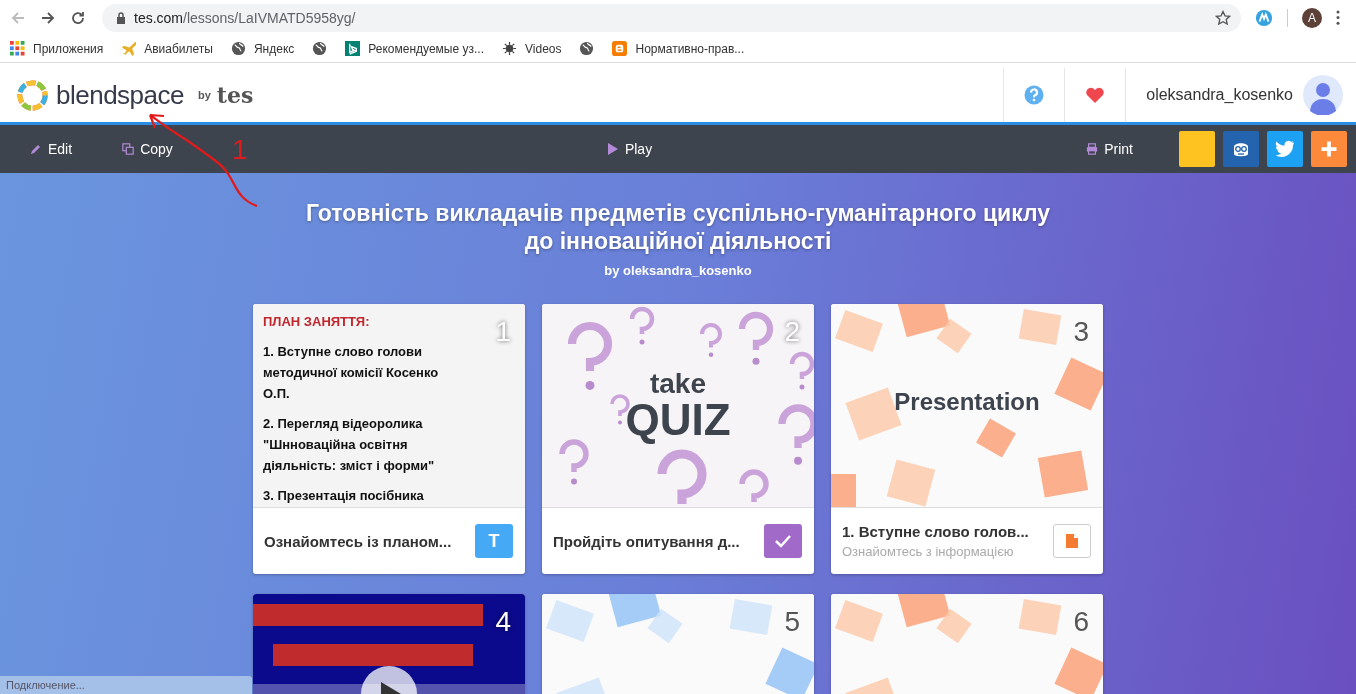  Describe the element at coordinates (128, 149) in the screenshot. I see `copy-icon` at that location.